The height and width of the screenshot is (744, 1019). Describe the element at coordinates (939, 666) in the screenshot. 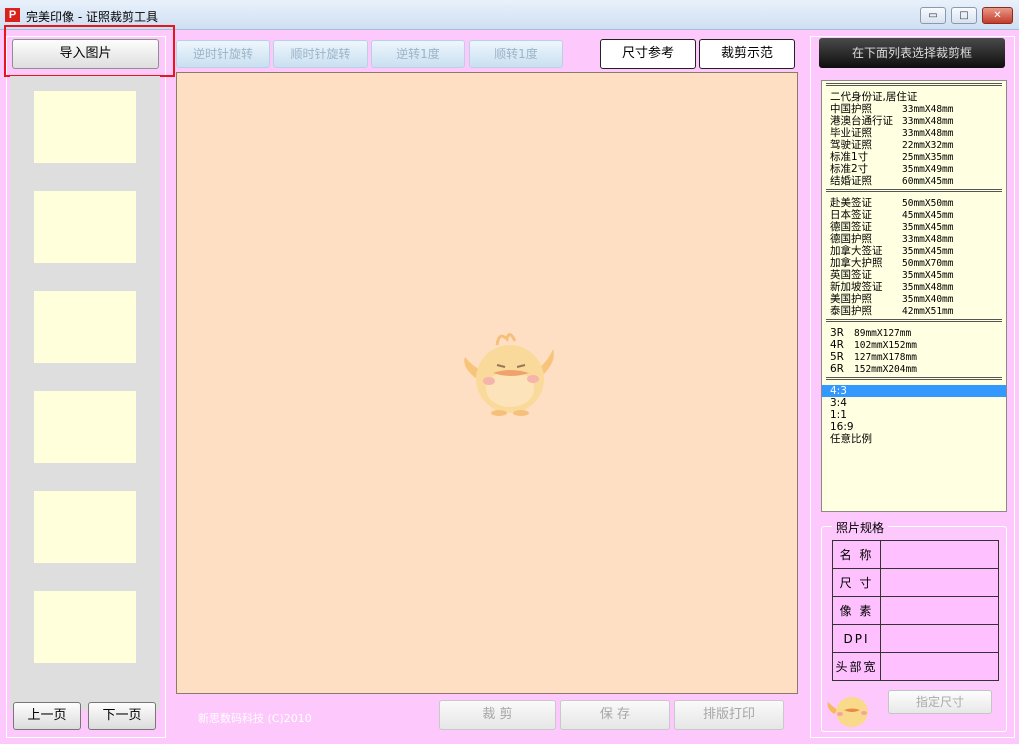

I see `spec-value-head-width` at that location.